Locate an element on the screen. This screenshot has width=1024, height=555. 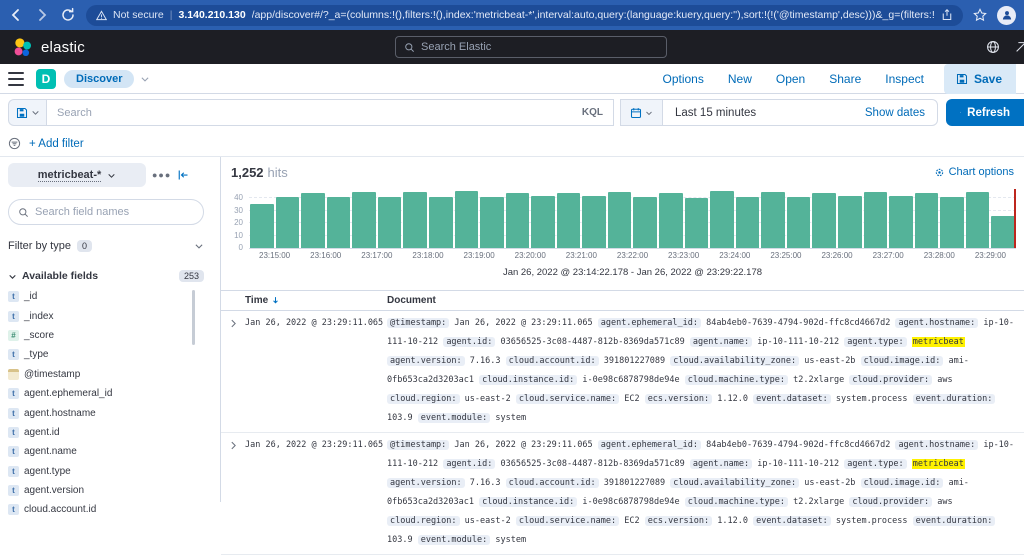
index-pattern-selector: metricbeat-* is located at coordinates (77, 175).